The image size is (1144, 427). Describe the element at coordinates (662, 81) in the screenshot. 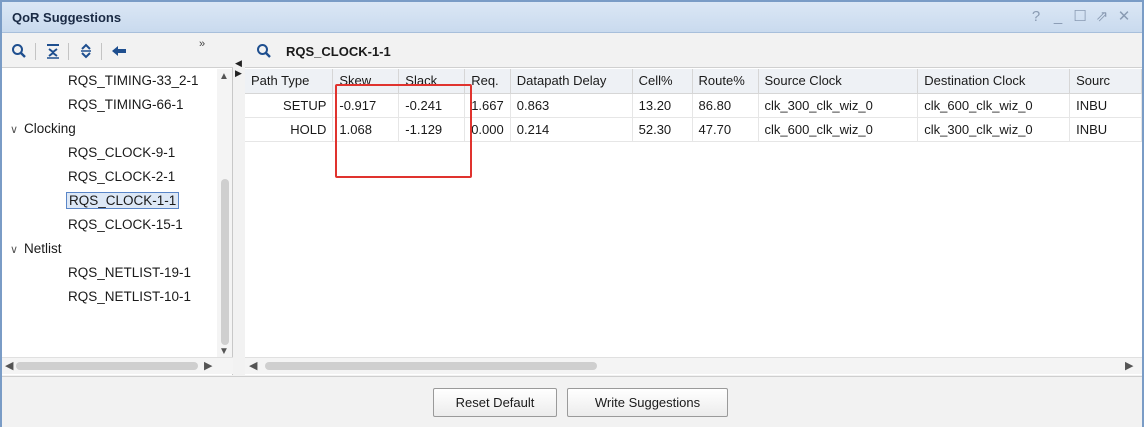

I see `column-header-cell-pct: Cell%` at that location.